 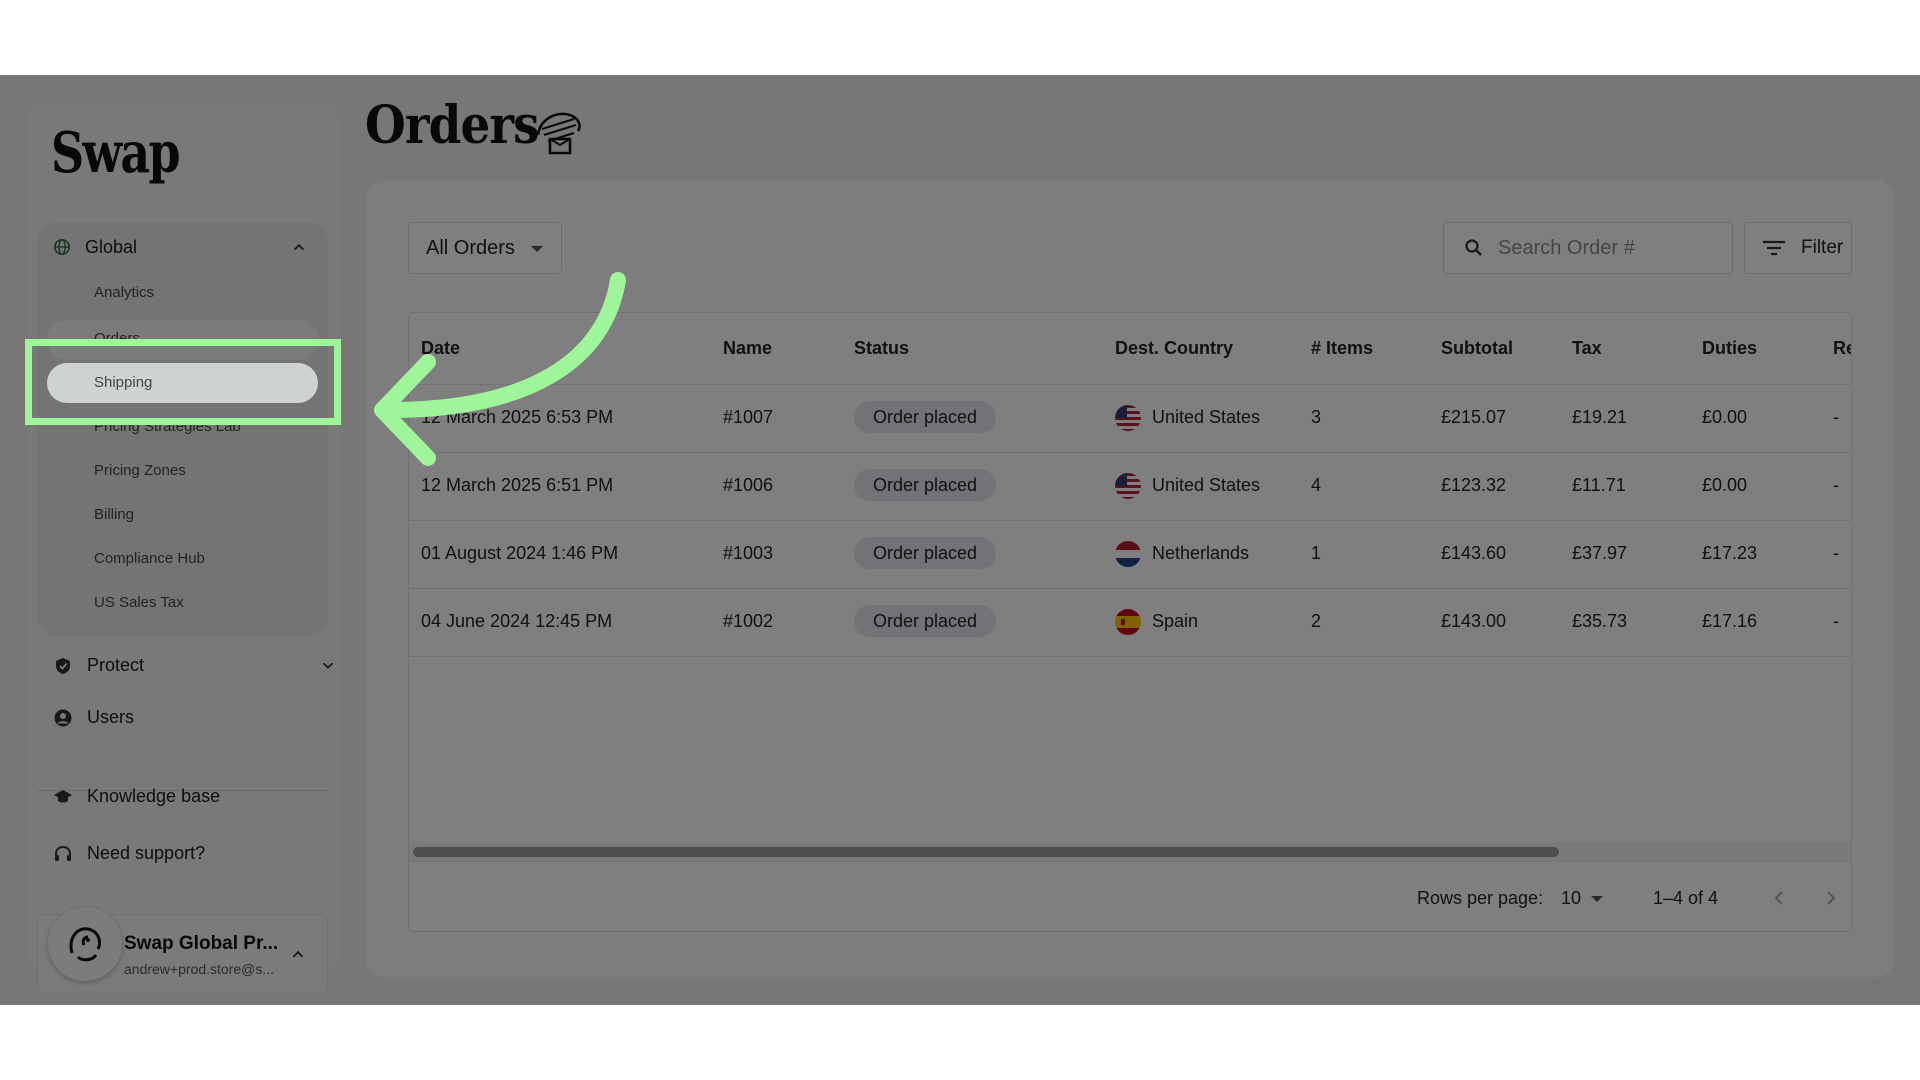 I want to click on cell-order-name: #1007, so click(x=748, y=417).